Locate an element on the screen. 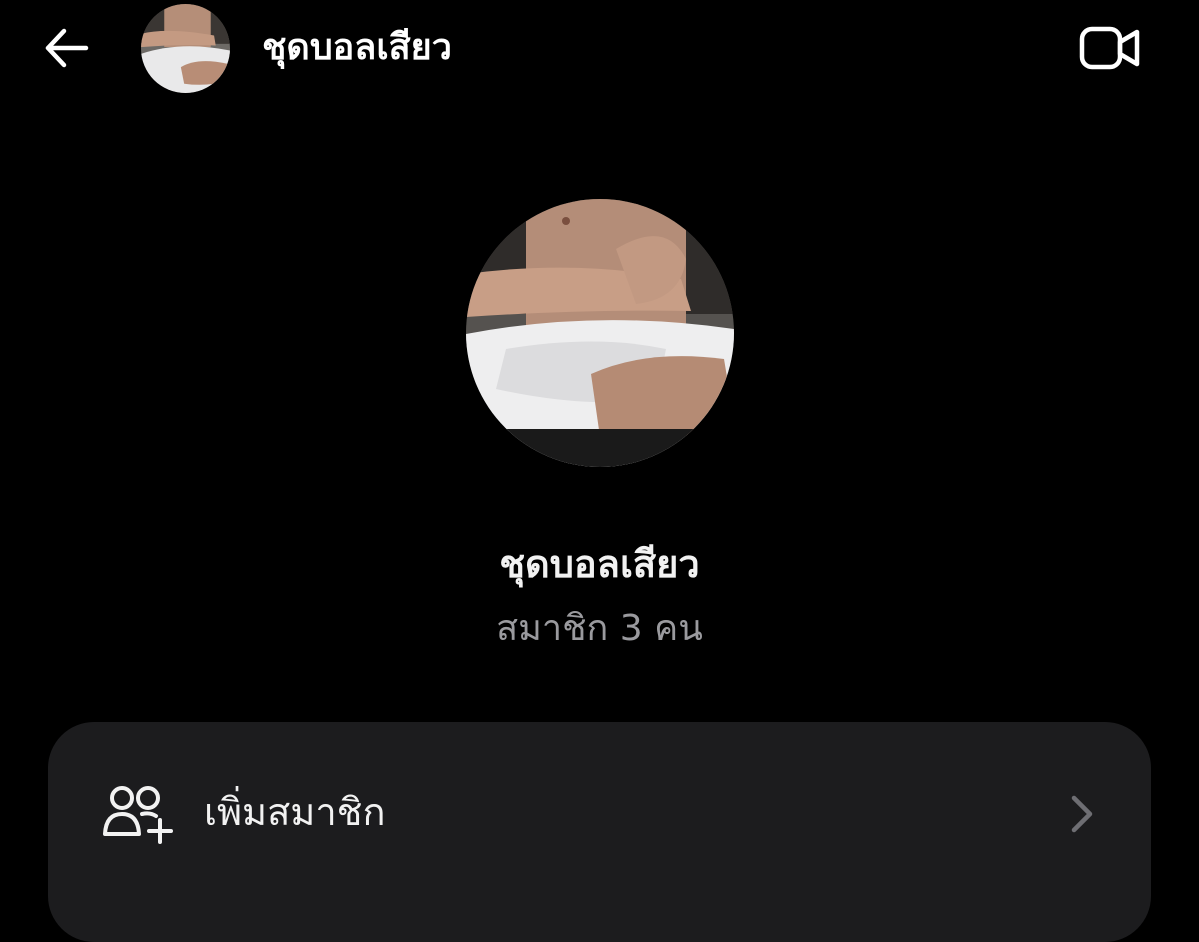  video-camera-icon is located at coordinates (1109, 48).